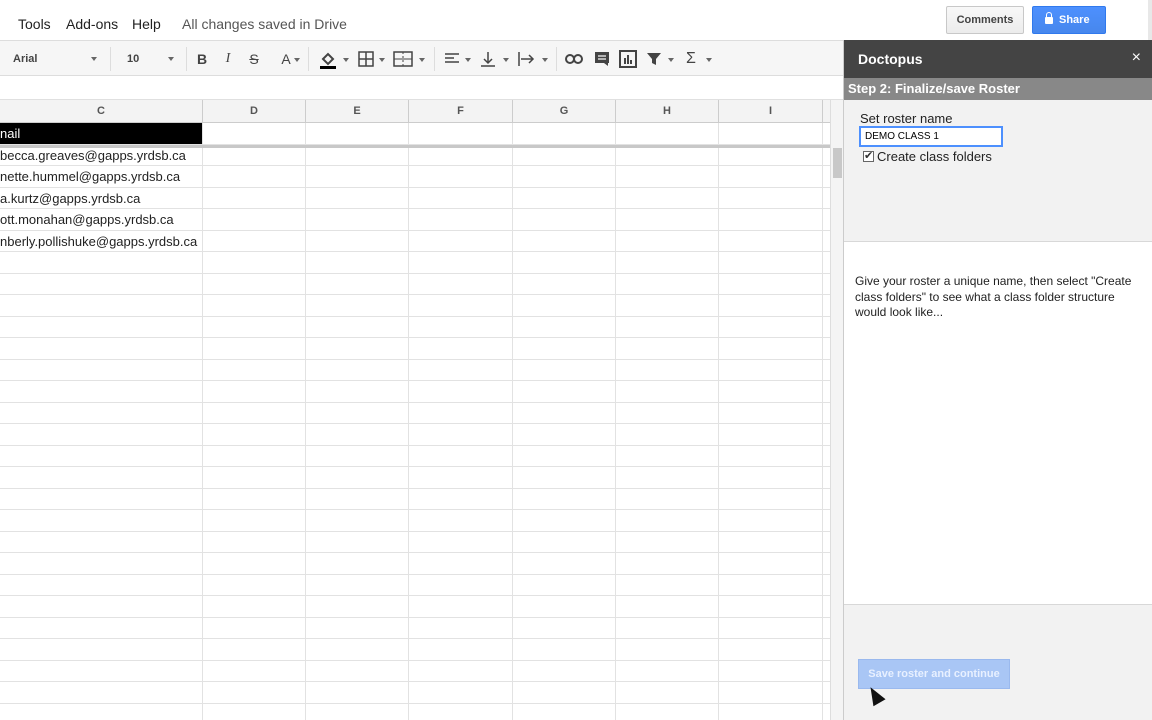  Describe the element at coordinates (602, 59) in the screenshot. I see `insert-comment-button` at that location.